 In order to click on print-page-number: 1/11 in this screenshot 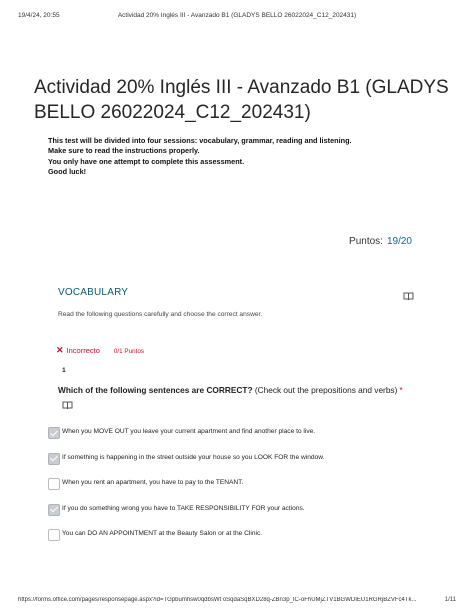, I will do `click(450, 600)`.